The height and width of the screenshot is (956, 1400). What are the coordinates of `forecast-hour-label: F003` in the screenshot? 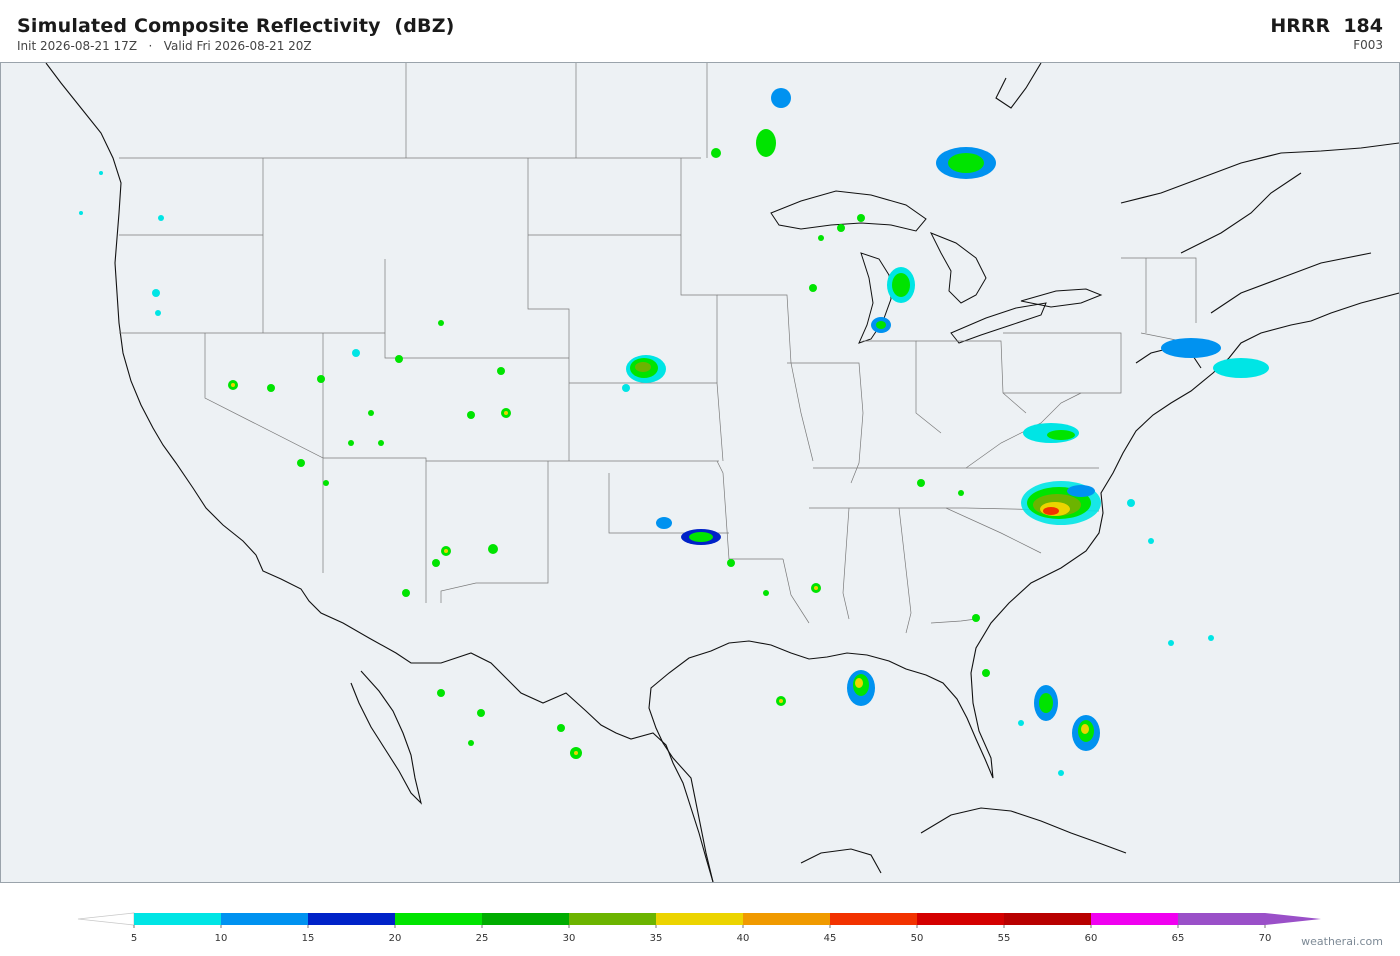 It's located at (1368, 45).